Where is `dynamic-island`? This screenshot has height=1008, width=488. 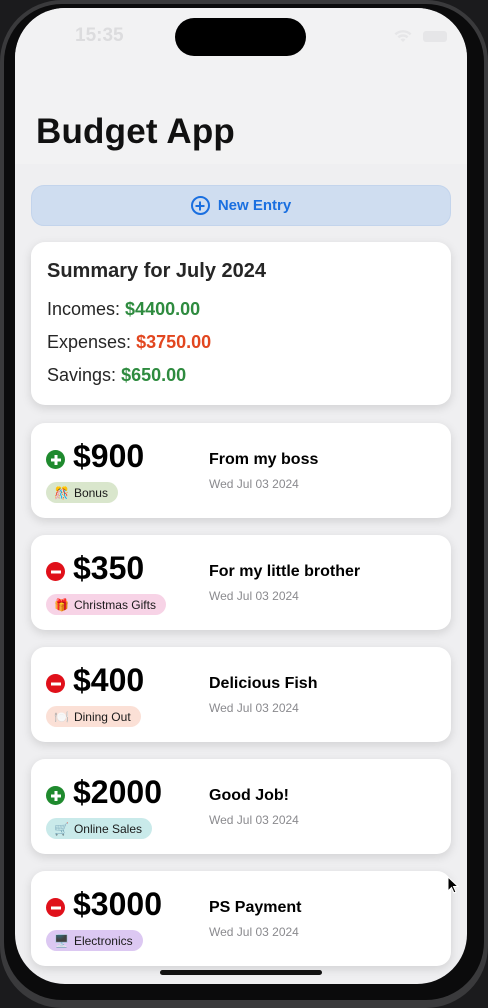 dynamic-island is located at coordinates (240, 37).